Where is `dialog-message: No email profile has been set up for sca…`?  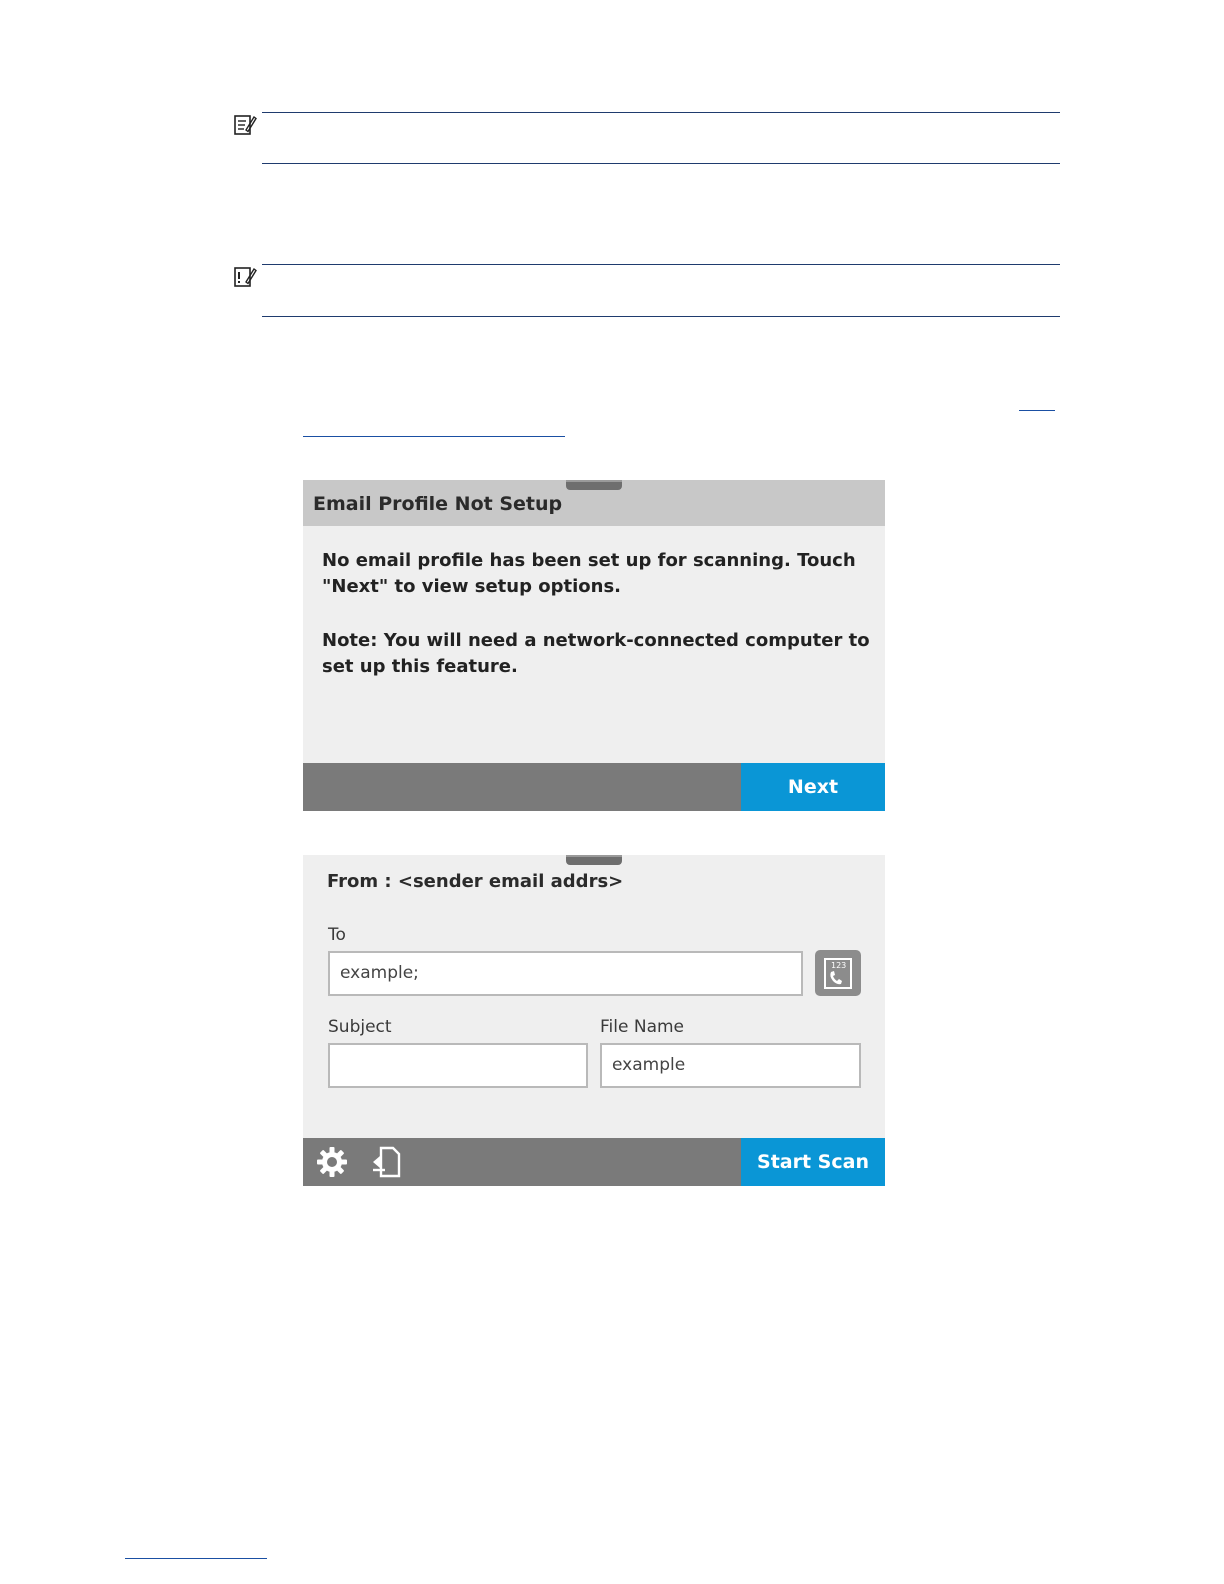 dialog-message: No email profile has been set up for sca… is located at coordinates (589, 573).